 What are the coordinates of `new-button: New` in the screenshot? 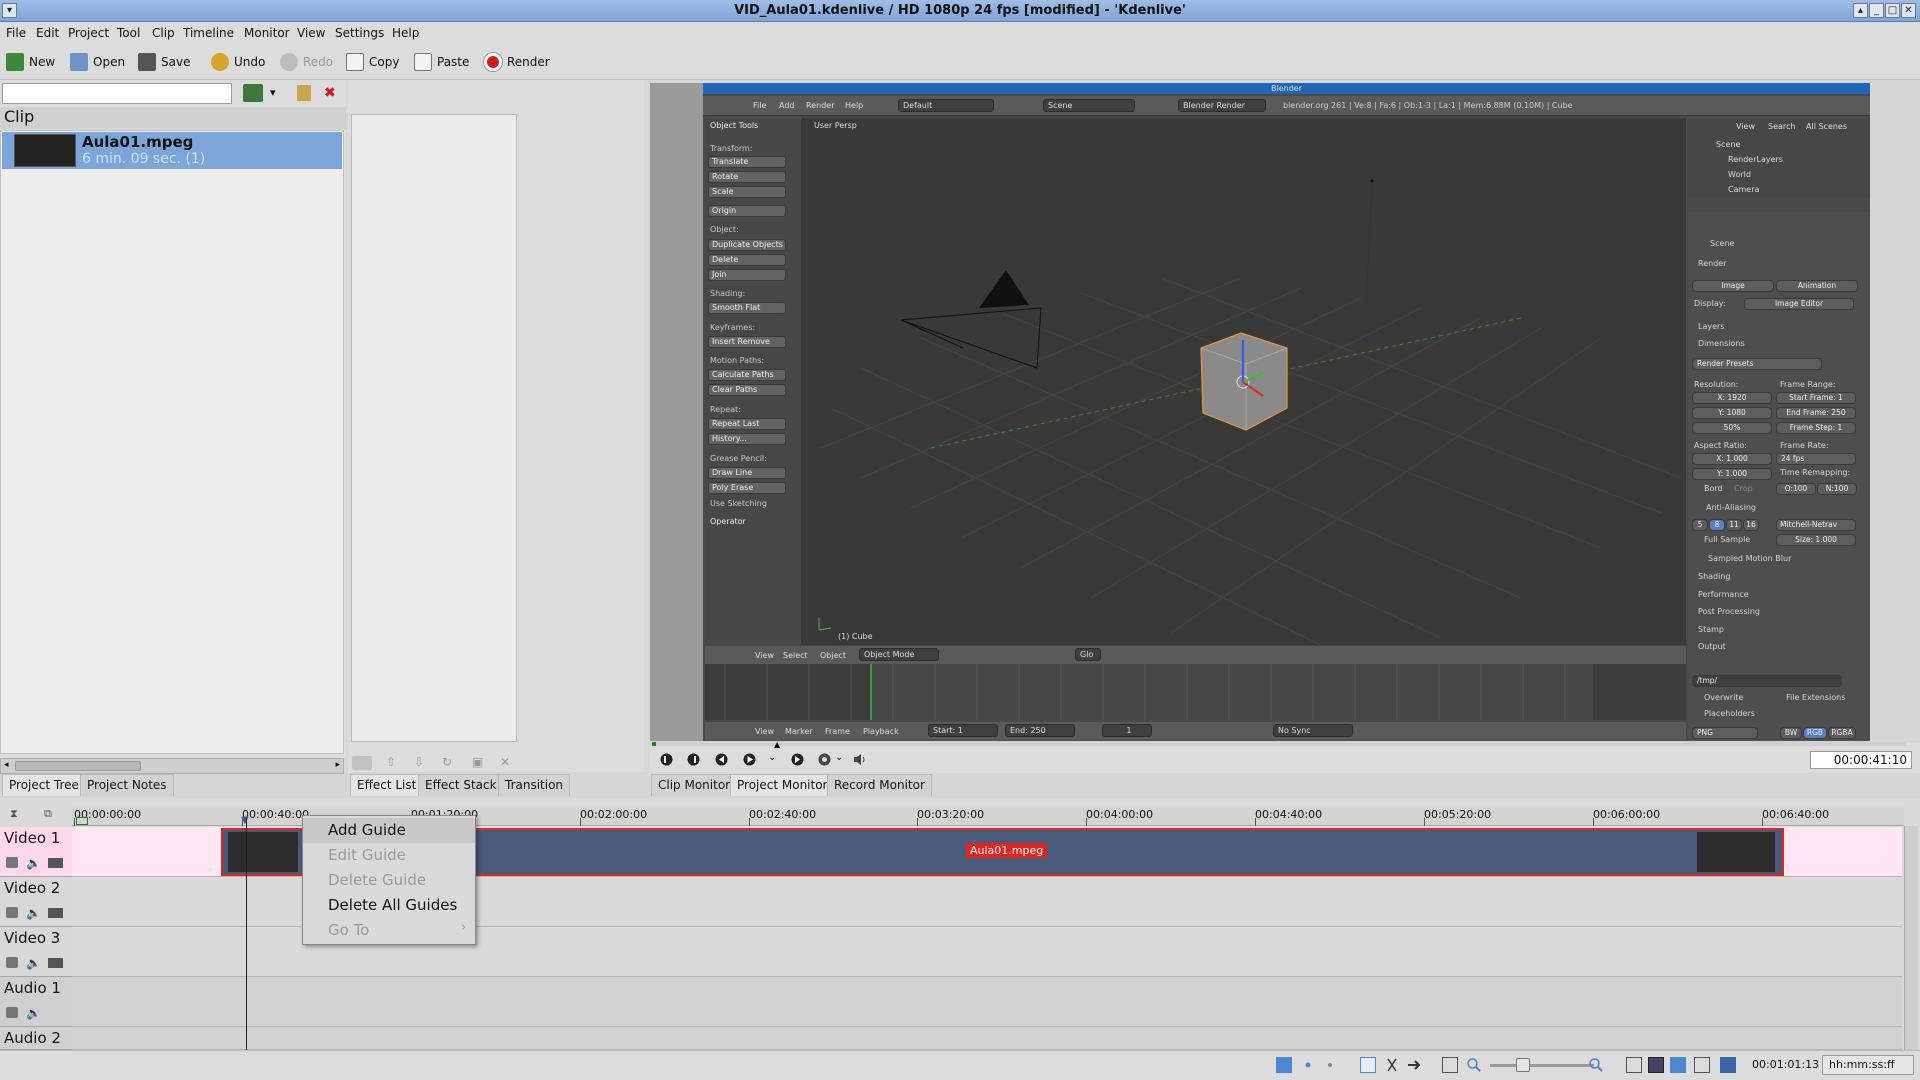 It's located at (30, 62).